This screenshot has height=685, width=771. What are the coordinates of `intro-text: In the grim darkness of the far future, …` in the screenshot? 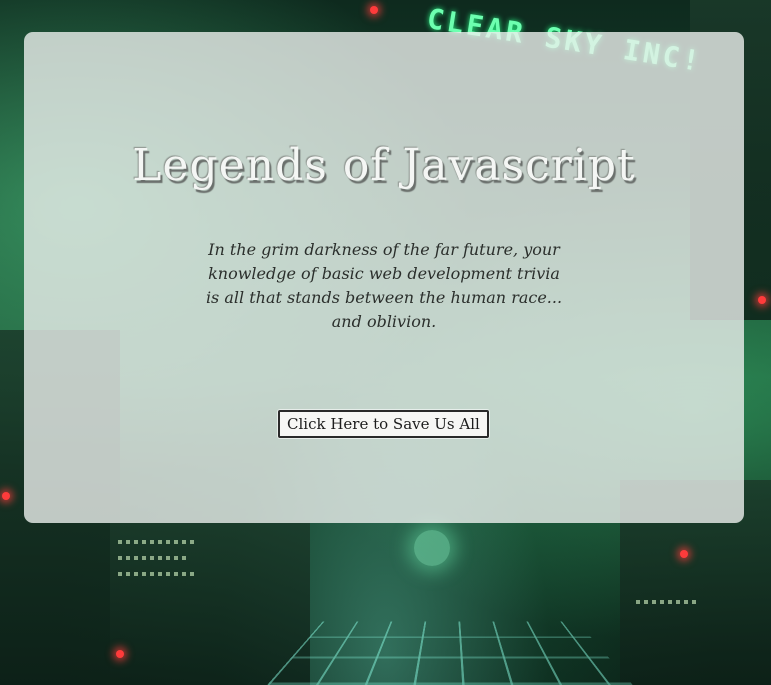 It's located at (384, 285).